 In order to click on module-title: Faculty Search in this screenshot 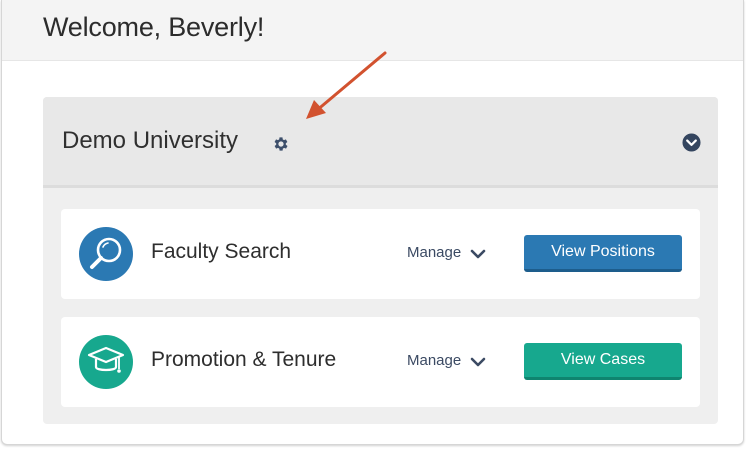, I will do `click(221, 251)`.